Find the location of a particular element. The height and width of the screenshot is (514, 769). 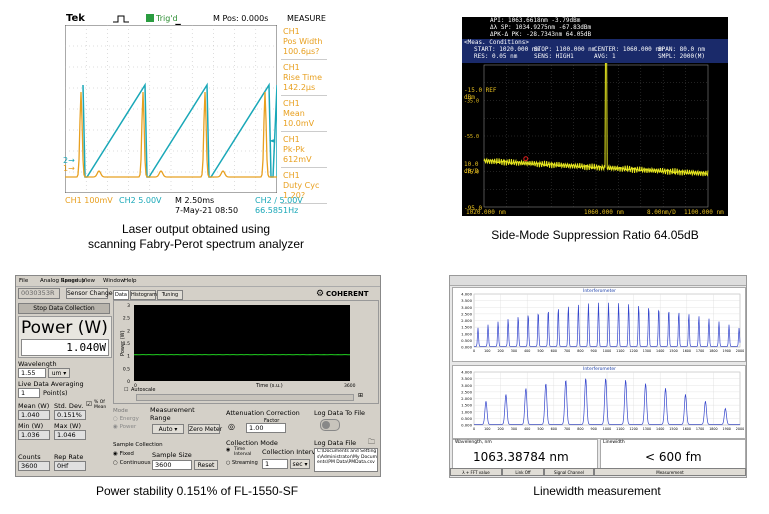

lw-x-tick: 1000 is located at coordinates (607, 429).